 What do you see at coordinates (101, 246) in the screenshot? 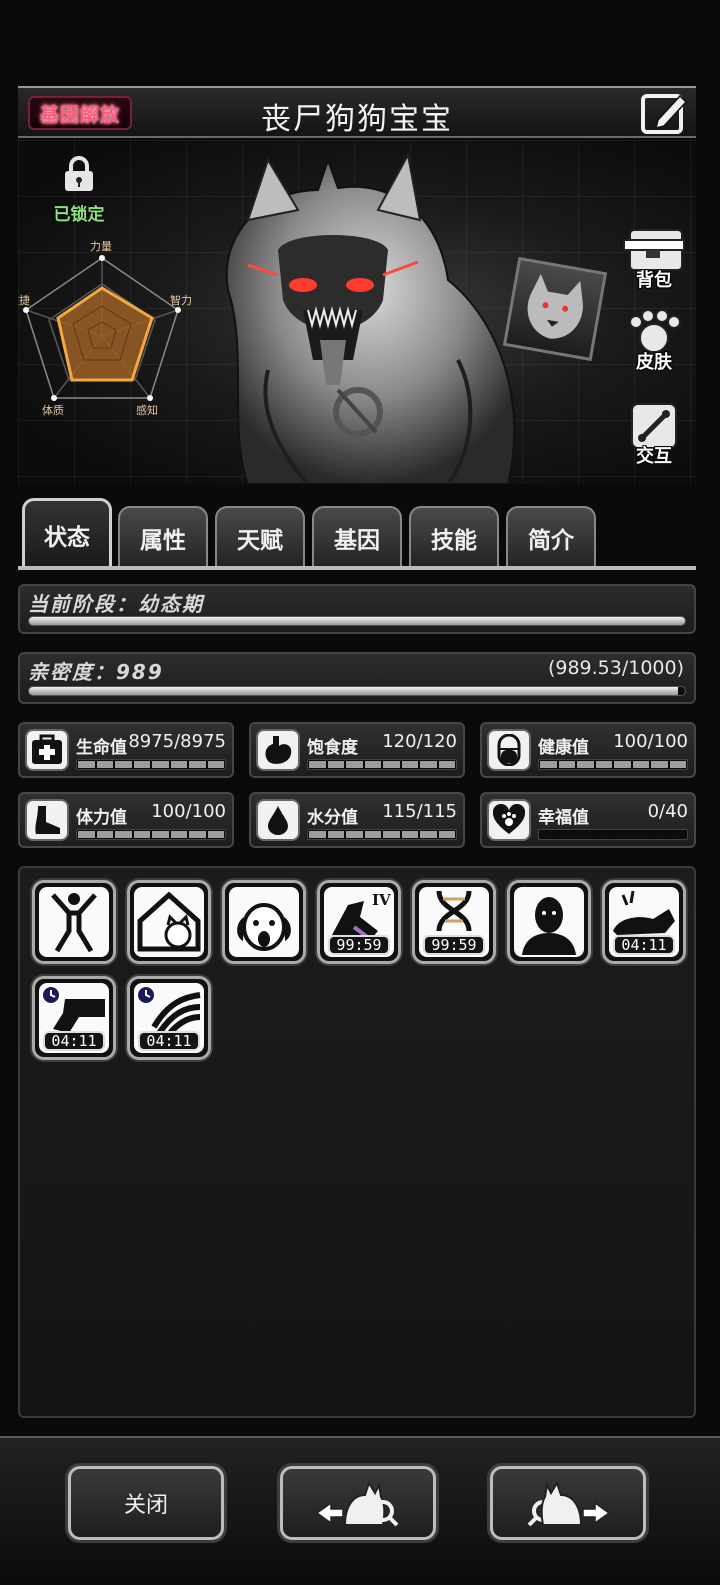
I see `radar-label-strength: 力量` at bounding box center [101, 246].